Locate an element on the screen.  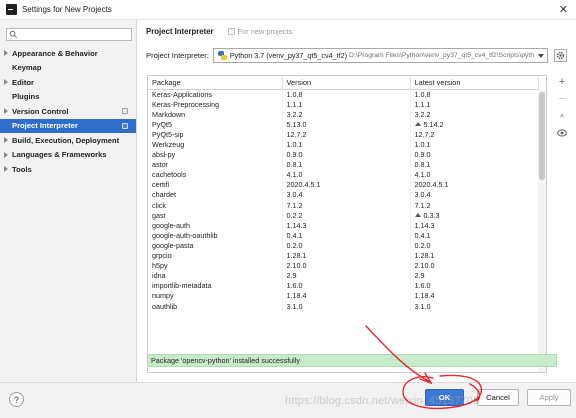
sidebar-item-label: Tools is located at coordinates (22, 169).